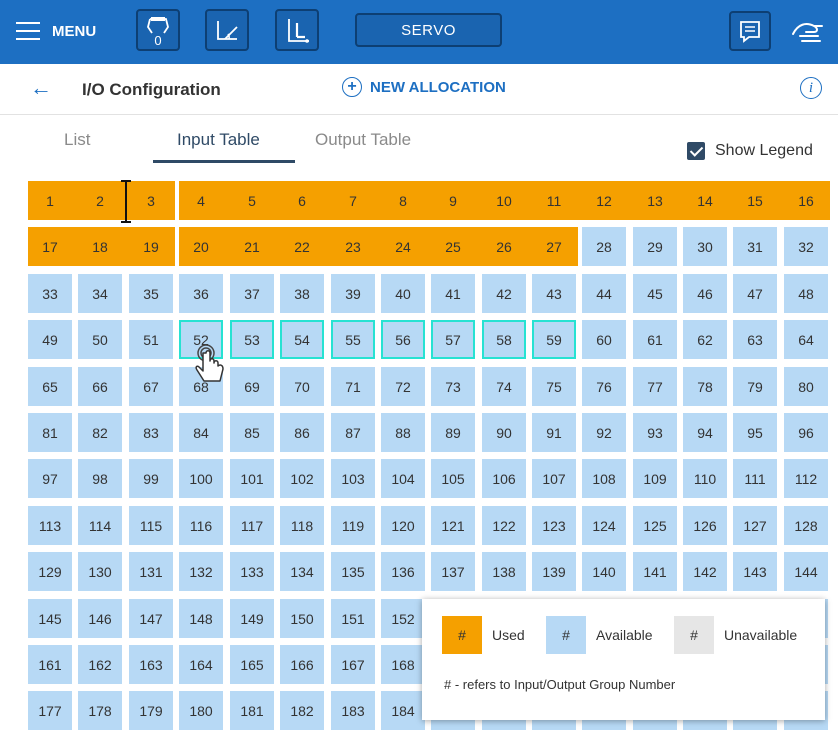 Image resolution: width=838 pixels, height=730 pixels. I want to click on io-group-cell: 109, so click(655, 478).